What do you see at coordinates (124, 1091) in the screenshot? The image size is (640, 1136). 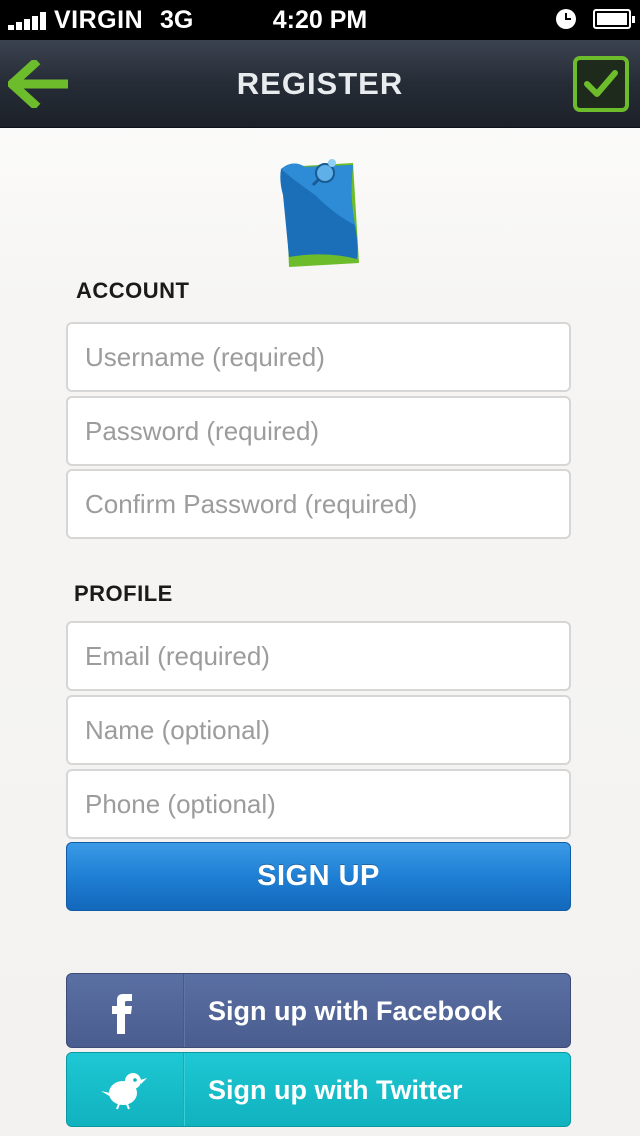 I see `twitter-bird-icon` at bounding box center [124, 1091].